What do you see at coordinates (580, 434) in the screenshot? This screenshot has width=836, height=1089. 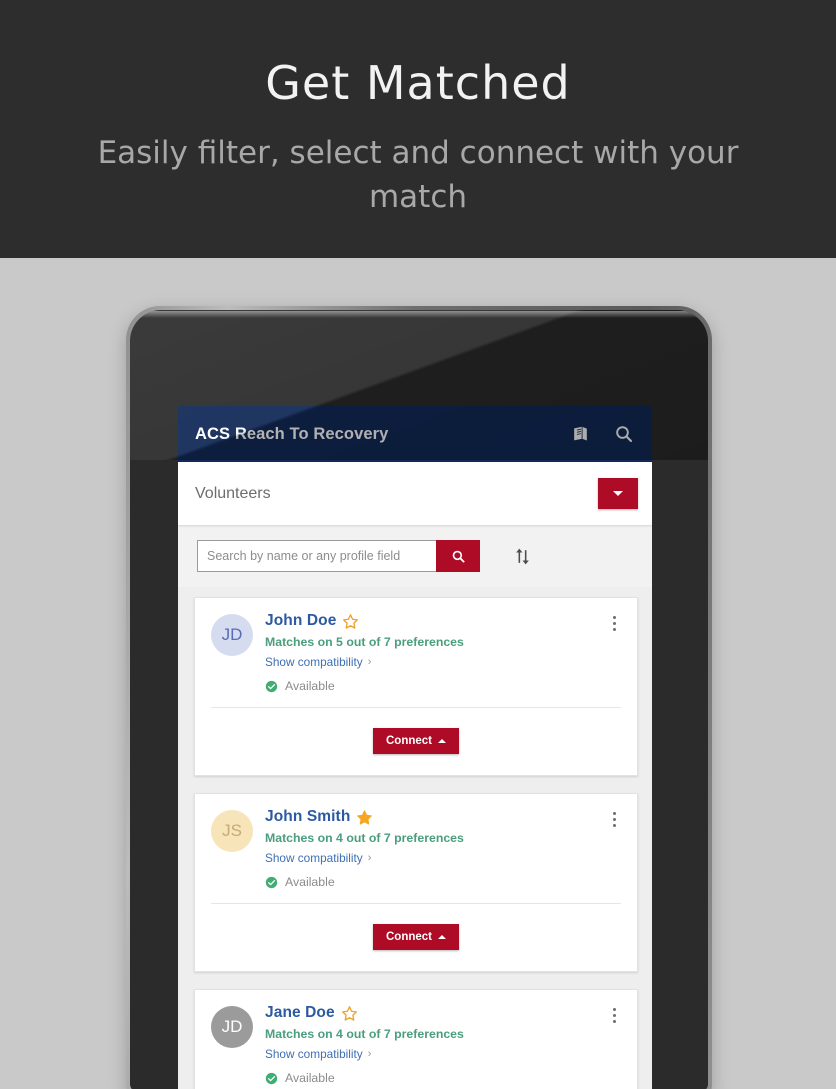 I see `book-icon` at bounding box center [580, 434].